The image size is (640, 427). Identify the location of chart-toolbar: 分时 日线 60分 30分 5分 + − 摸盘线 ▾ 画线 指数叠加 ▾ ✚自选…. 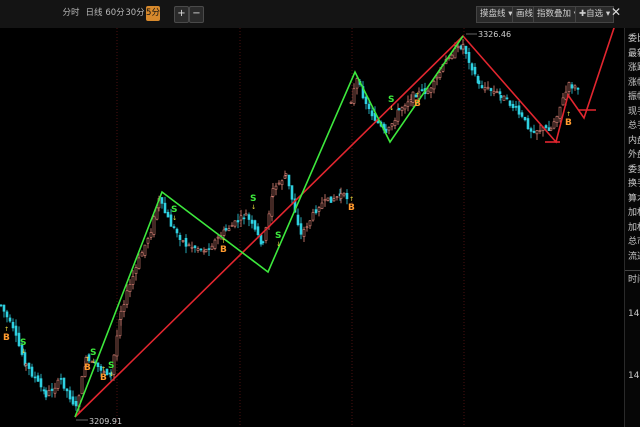
(320, 14).